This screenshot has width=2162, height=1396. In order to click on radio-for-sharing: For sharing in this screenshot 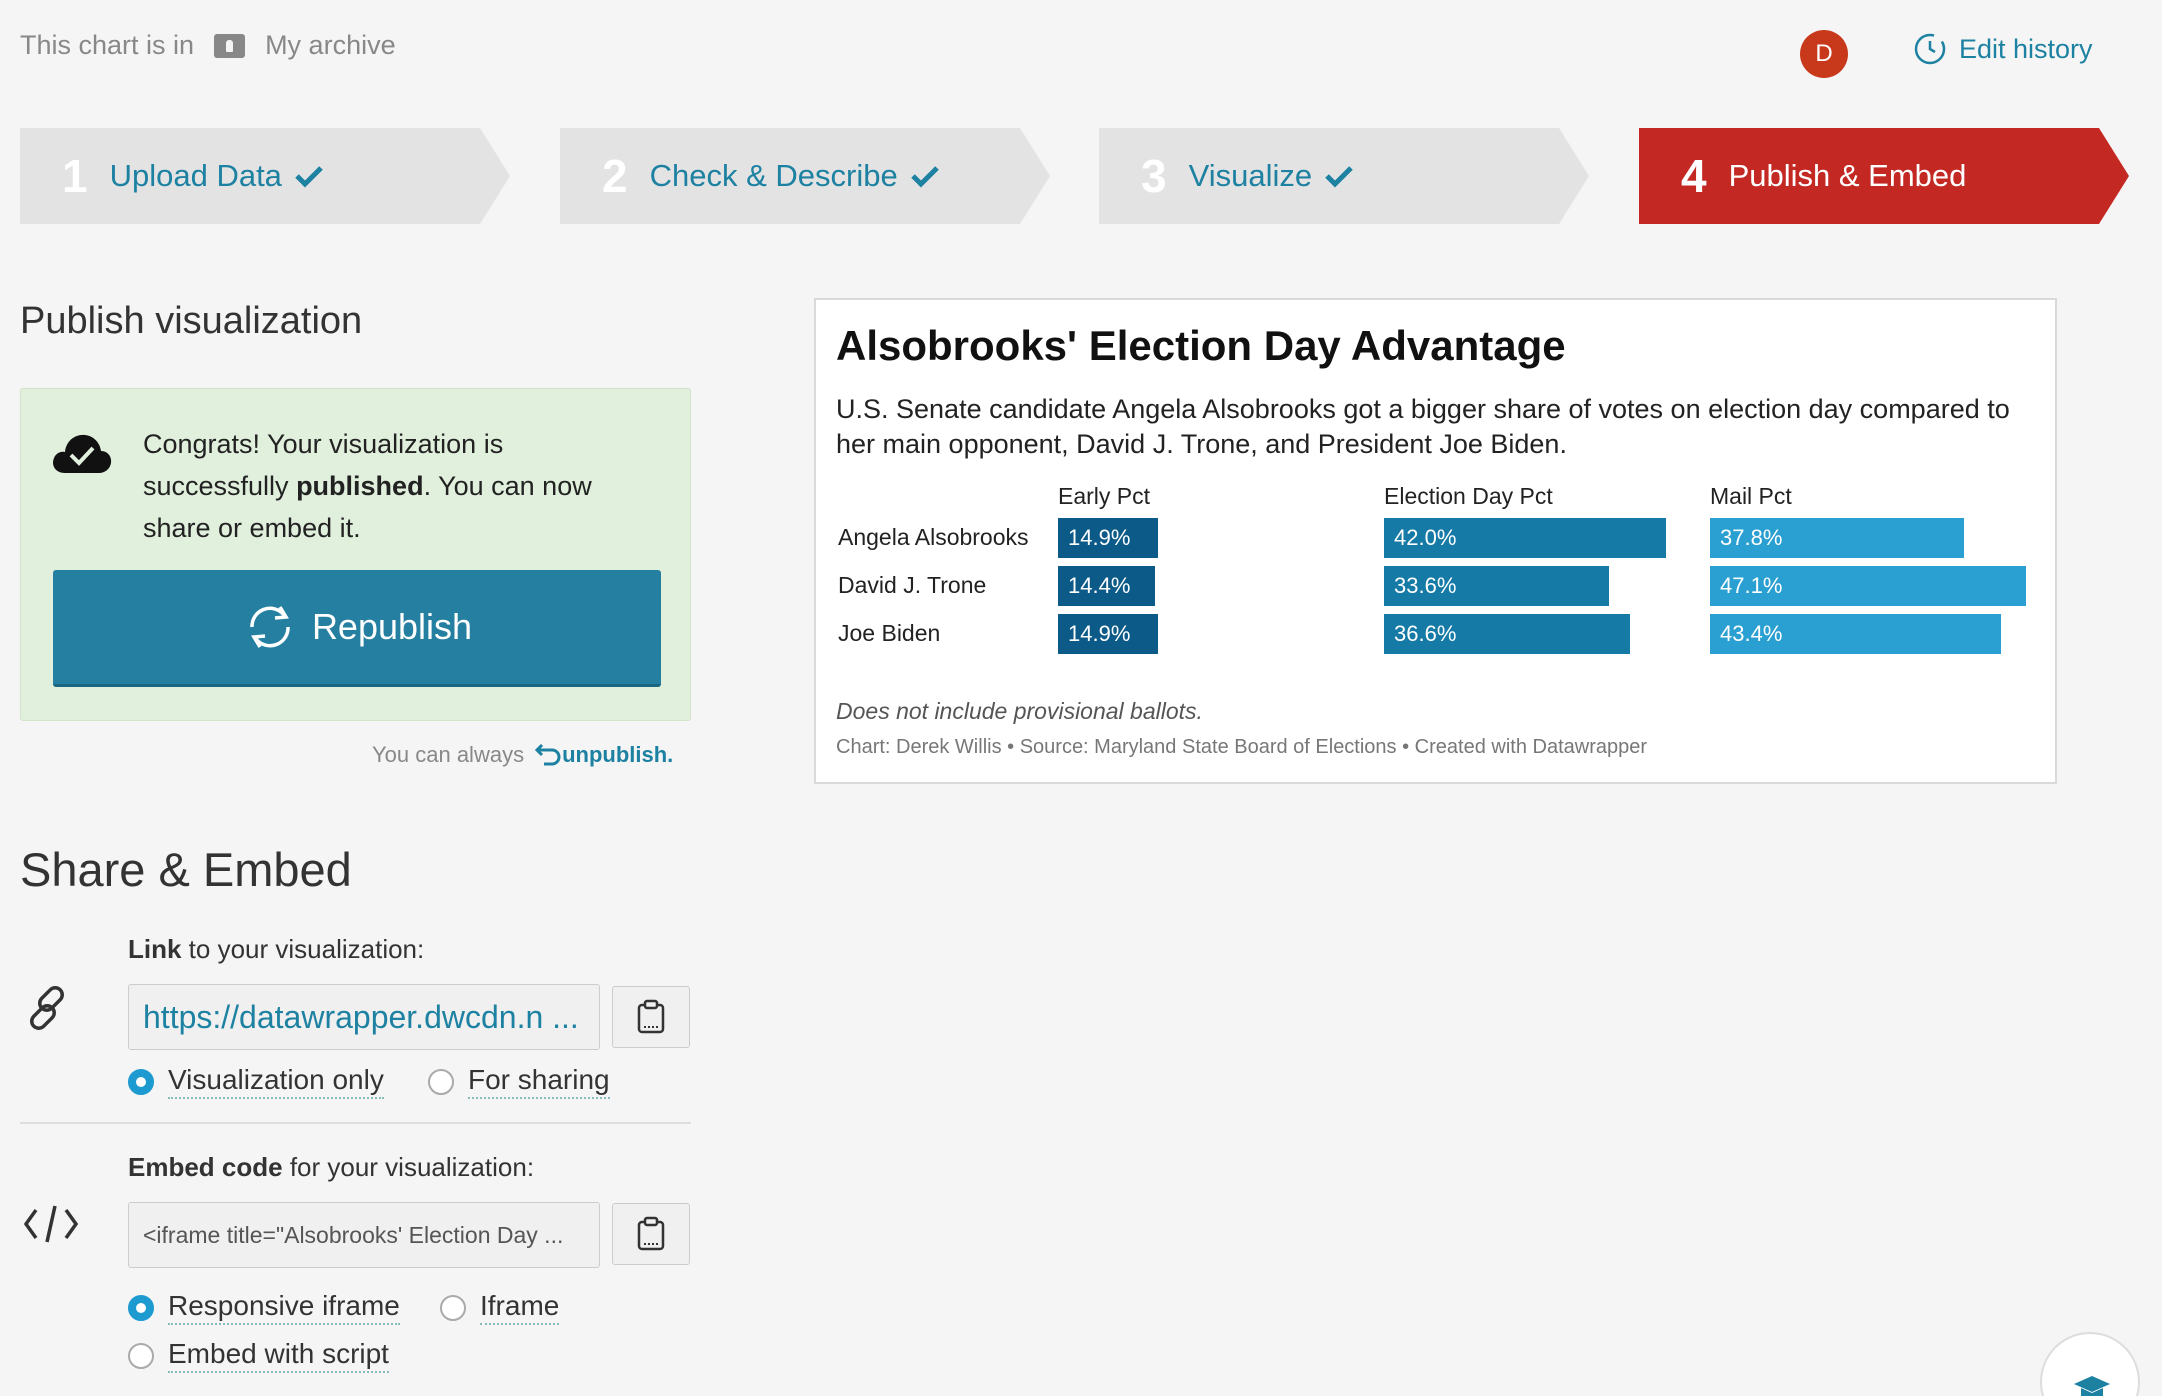, I will do `click(519, 1081)`.